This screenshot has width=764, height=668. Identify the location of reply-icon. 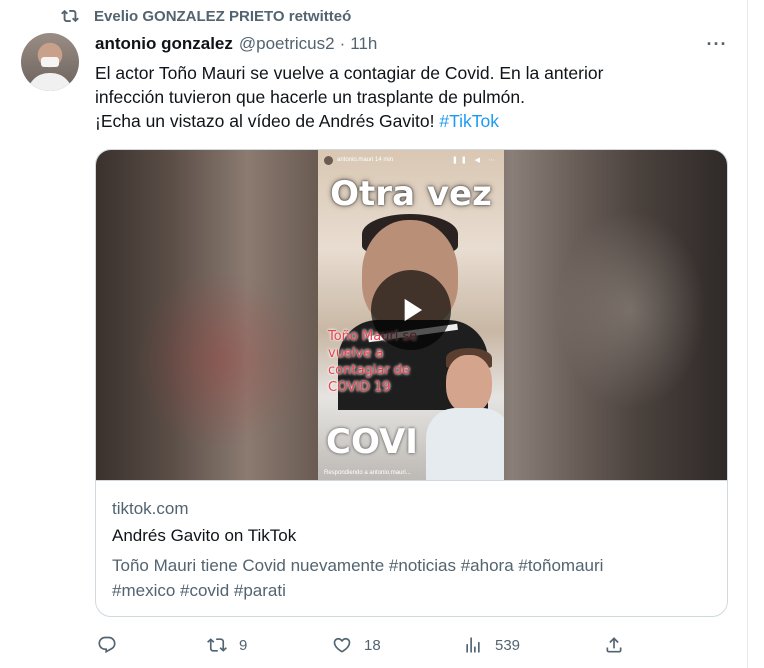
(107, 645).